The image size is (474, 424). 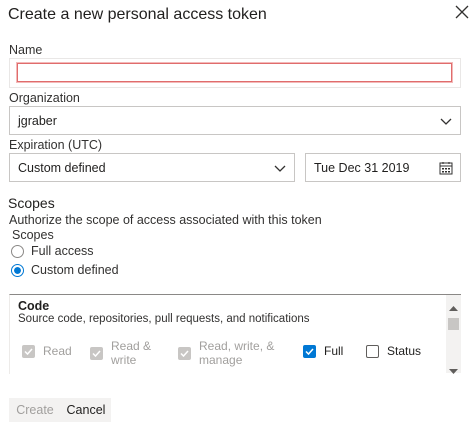 What do you see at coordinates (334, 351) in the screenshot?
I see `checkbox-full-label: Full` at bounding box center [334, 351].